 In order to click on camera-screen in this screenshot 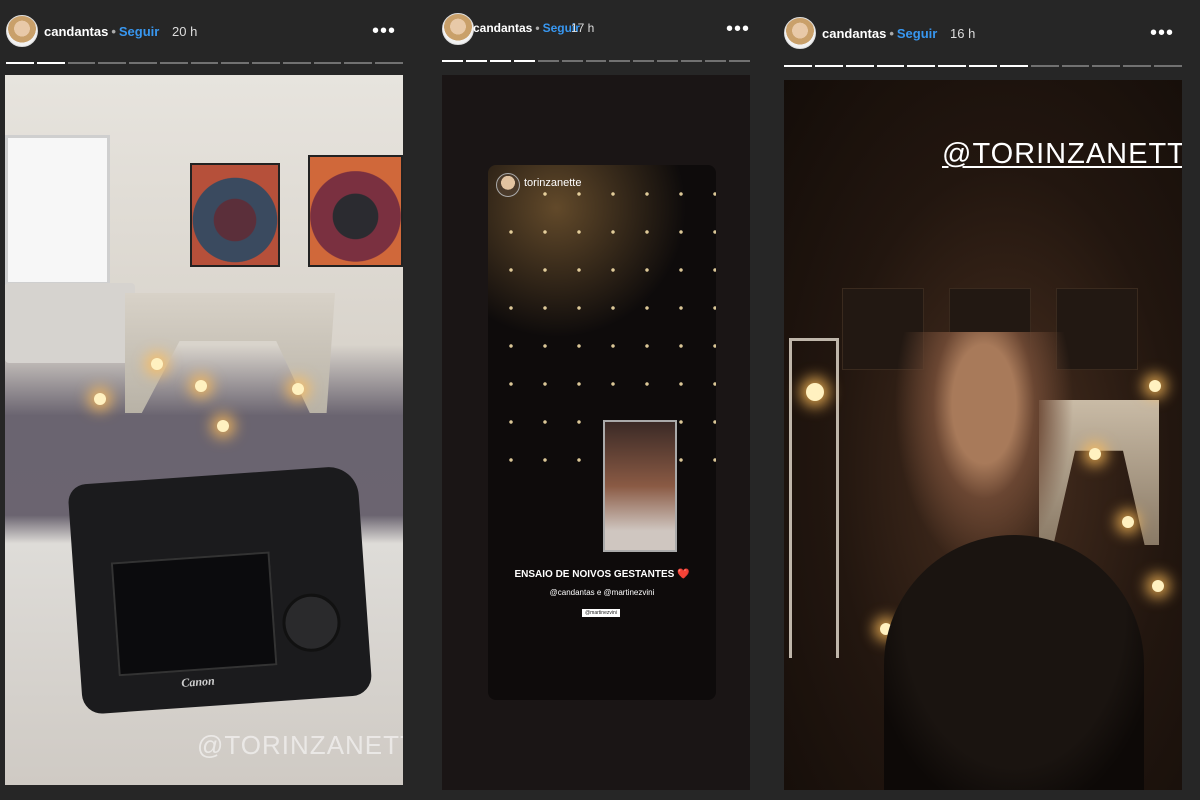, I will do `click(194, 614)`.